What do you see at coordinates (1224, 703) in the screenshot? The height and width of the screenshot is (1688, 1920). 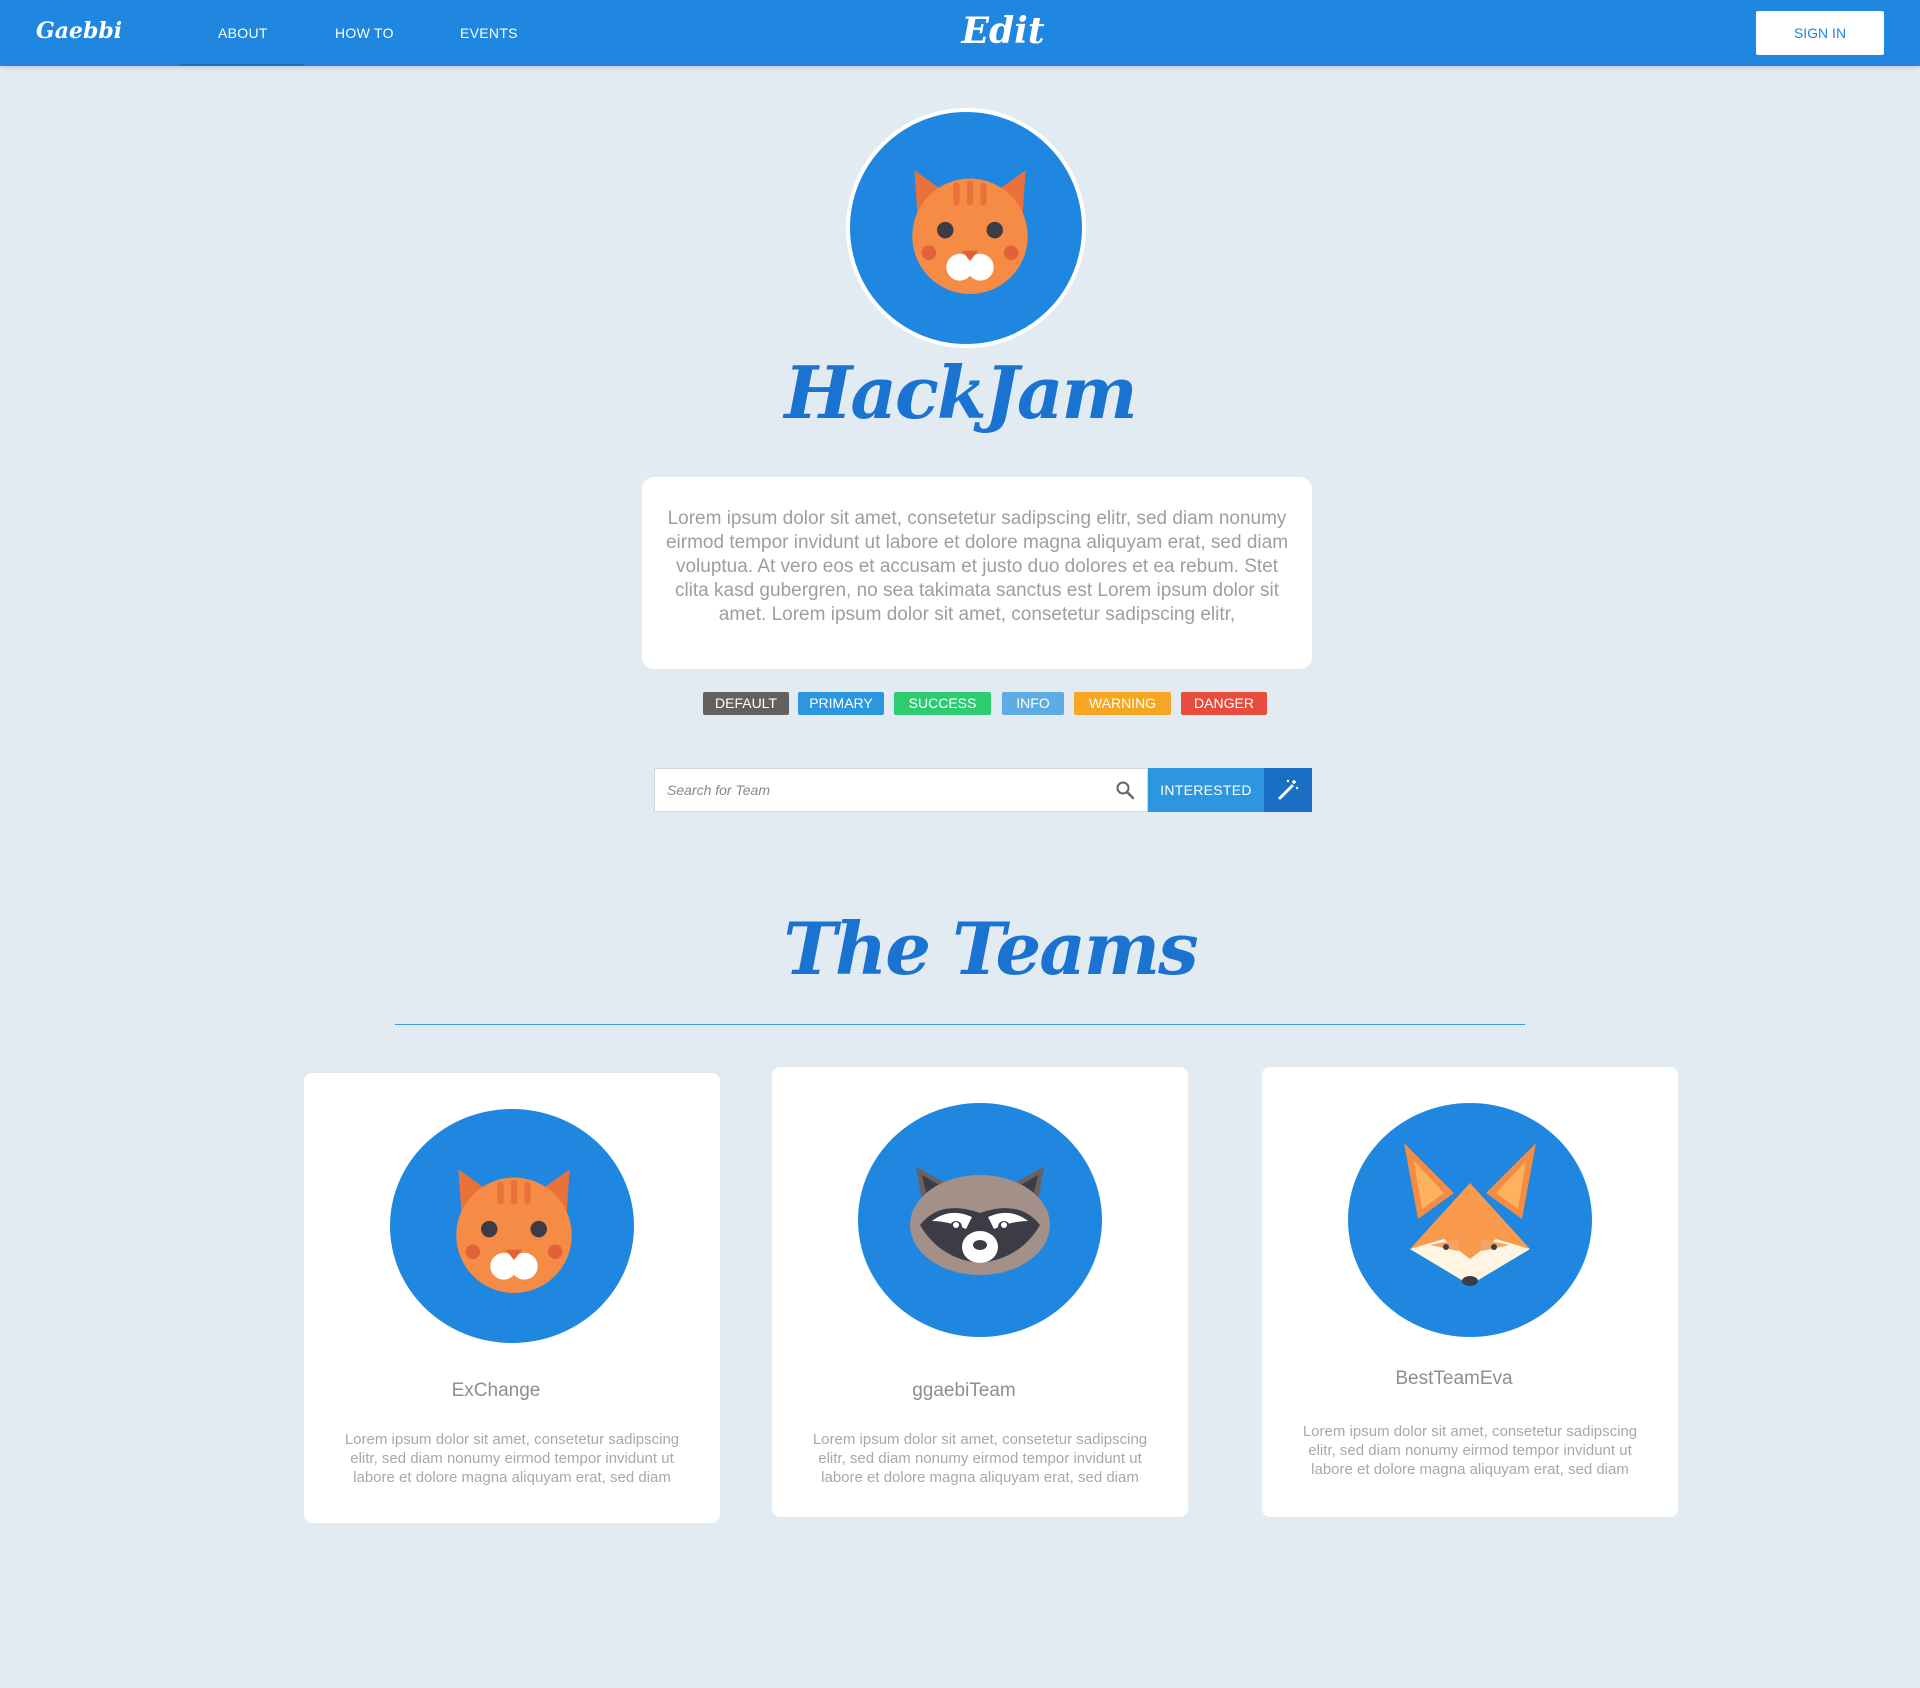 I see `tag-danger: DANGER` at bounding box center [1224, 703].